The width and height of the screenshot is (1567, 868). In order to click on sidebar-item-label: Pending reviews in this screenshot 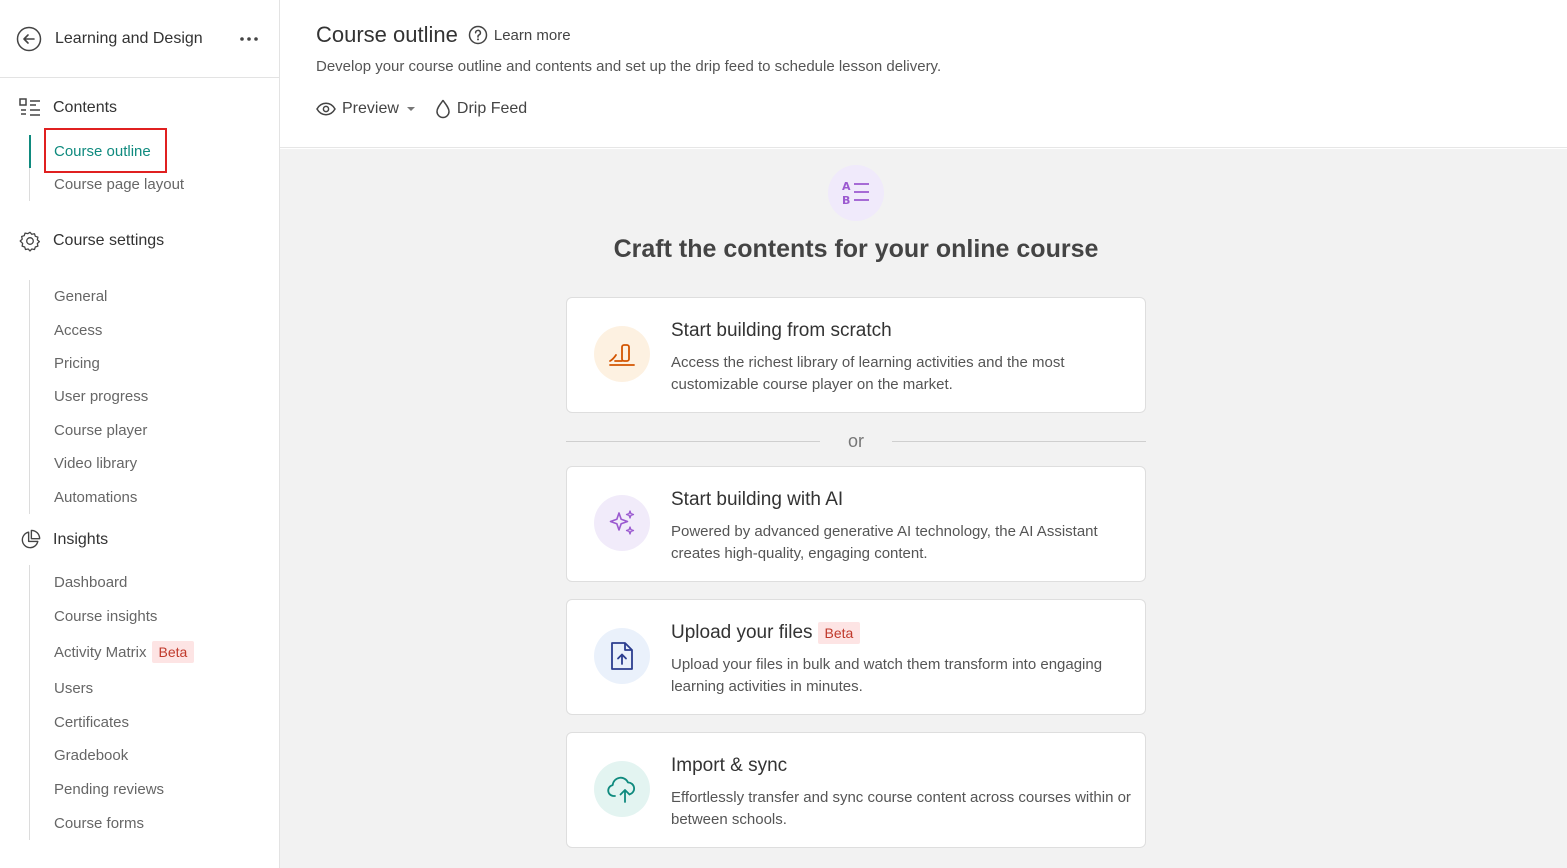, I will do `click(109, 789)`.